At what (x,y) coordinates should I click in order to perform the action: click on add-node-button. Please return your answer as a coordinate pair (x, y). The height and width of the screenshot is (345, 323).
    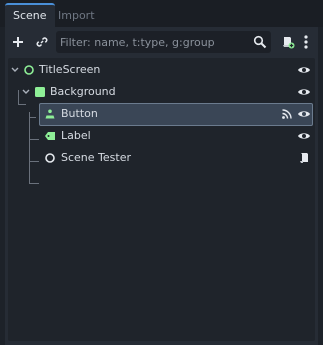
    Looking at the image, I should click on (18, 42).